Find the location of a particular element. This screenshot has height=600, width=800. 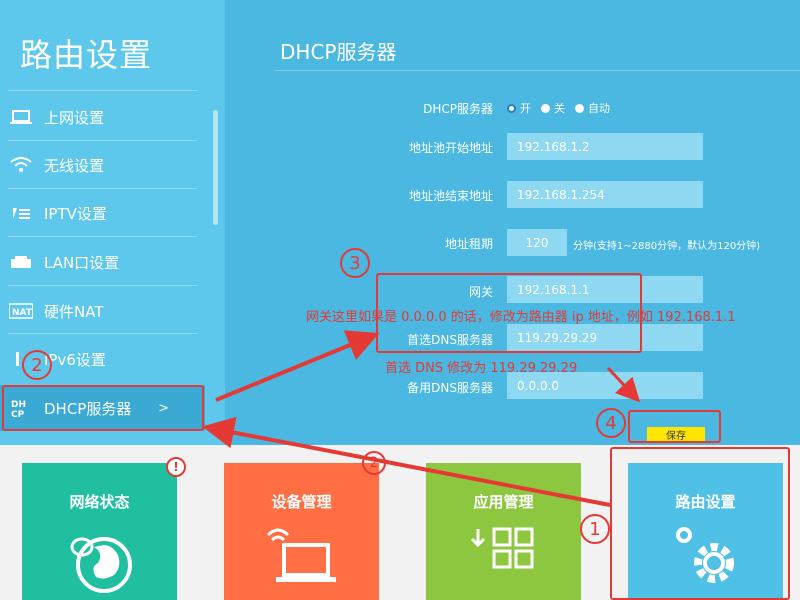

dhcp-radio-auto: 自动 is located at coordinates (592, 108).